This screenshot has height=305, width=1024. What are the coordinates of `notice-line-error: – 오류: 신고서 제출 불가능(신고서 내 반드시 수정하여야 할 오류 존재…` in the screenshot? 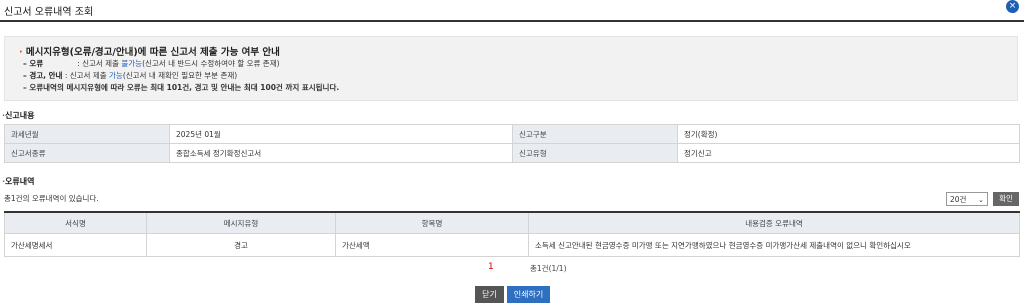 It's located at (151, 63).